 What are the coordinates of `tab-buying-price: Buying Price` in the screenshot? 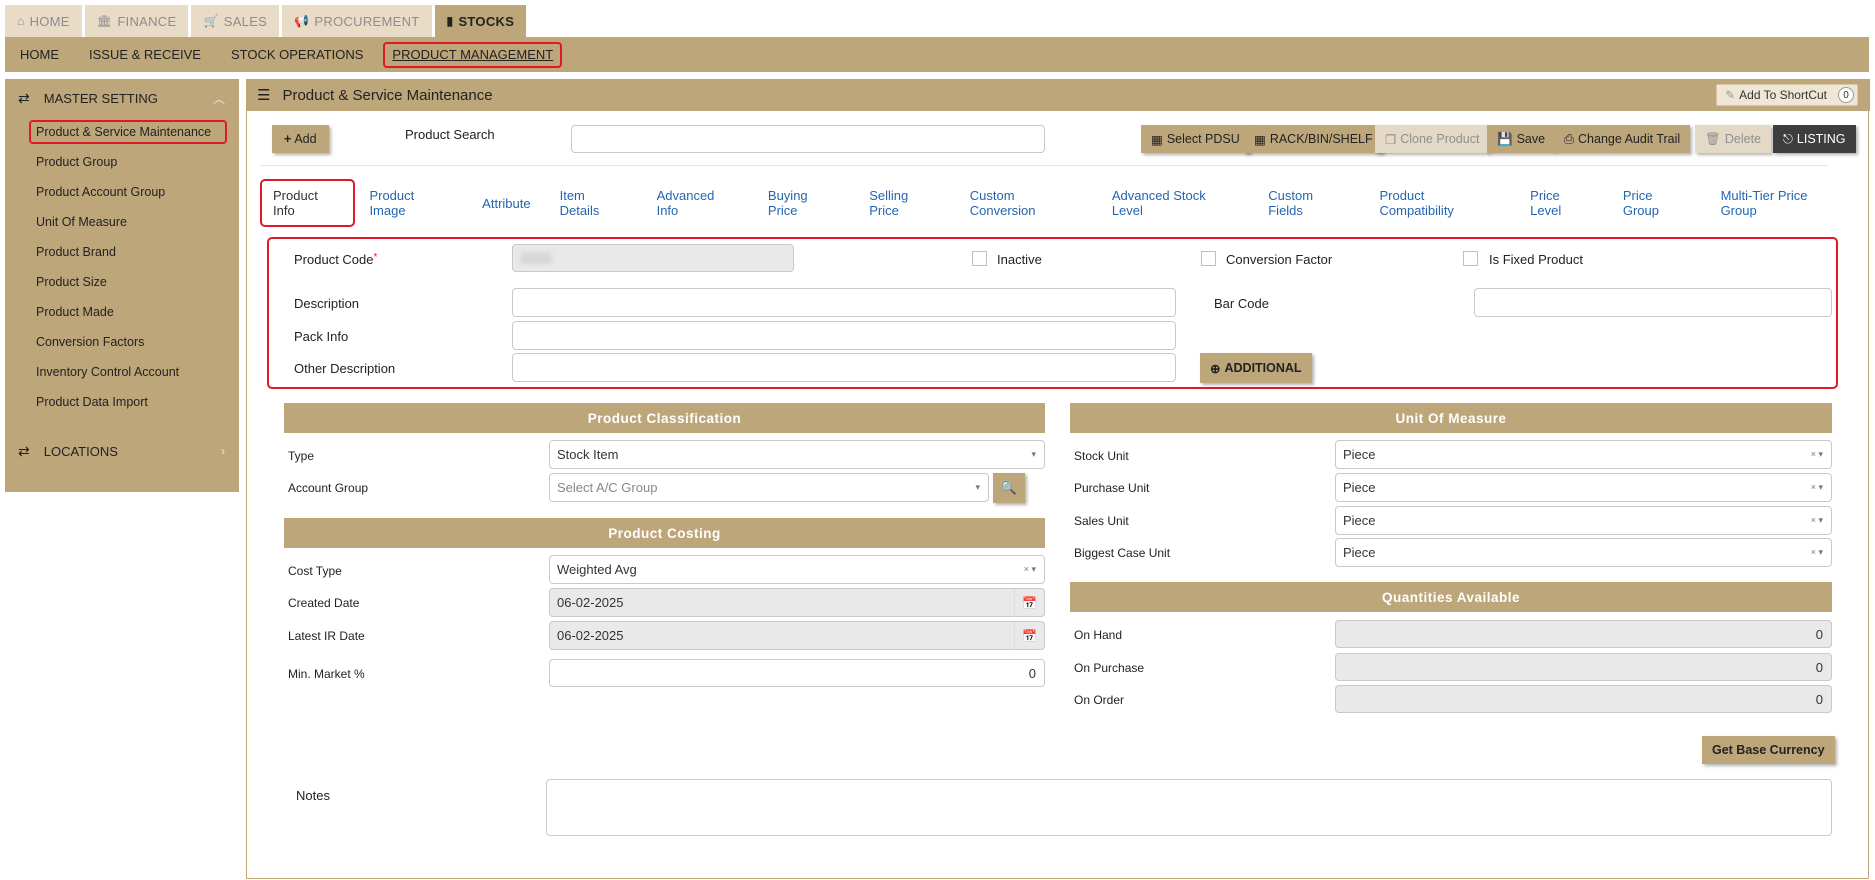 It's located at (804, 203).